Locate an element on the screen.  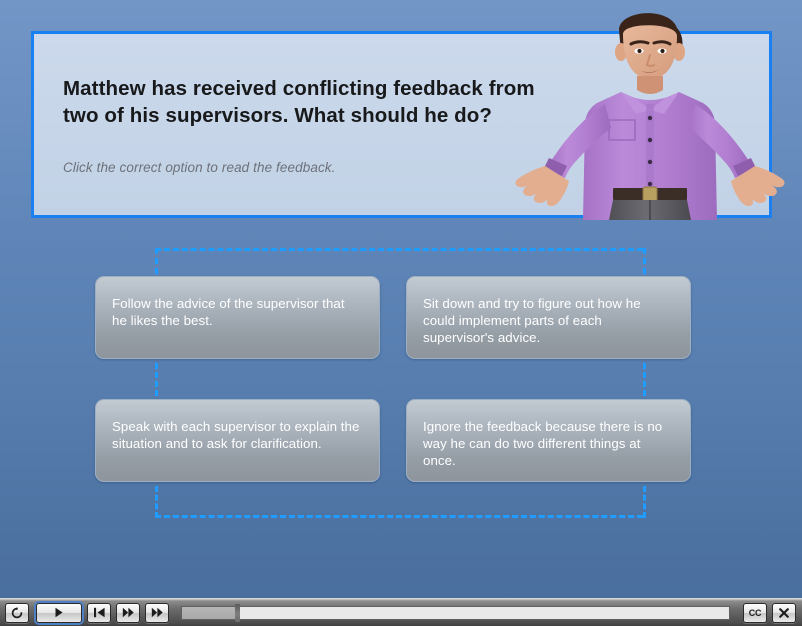
closed-captions-label: CC is located at coordinates (755, 612).